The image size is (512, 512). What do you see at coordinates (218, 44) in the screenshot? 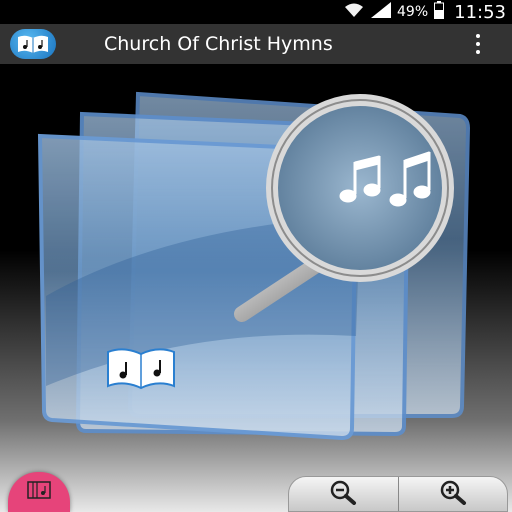
I see `app-title: Church Of Christ Hymns` at bounding box center [218, 44].